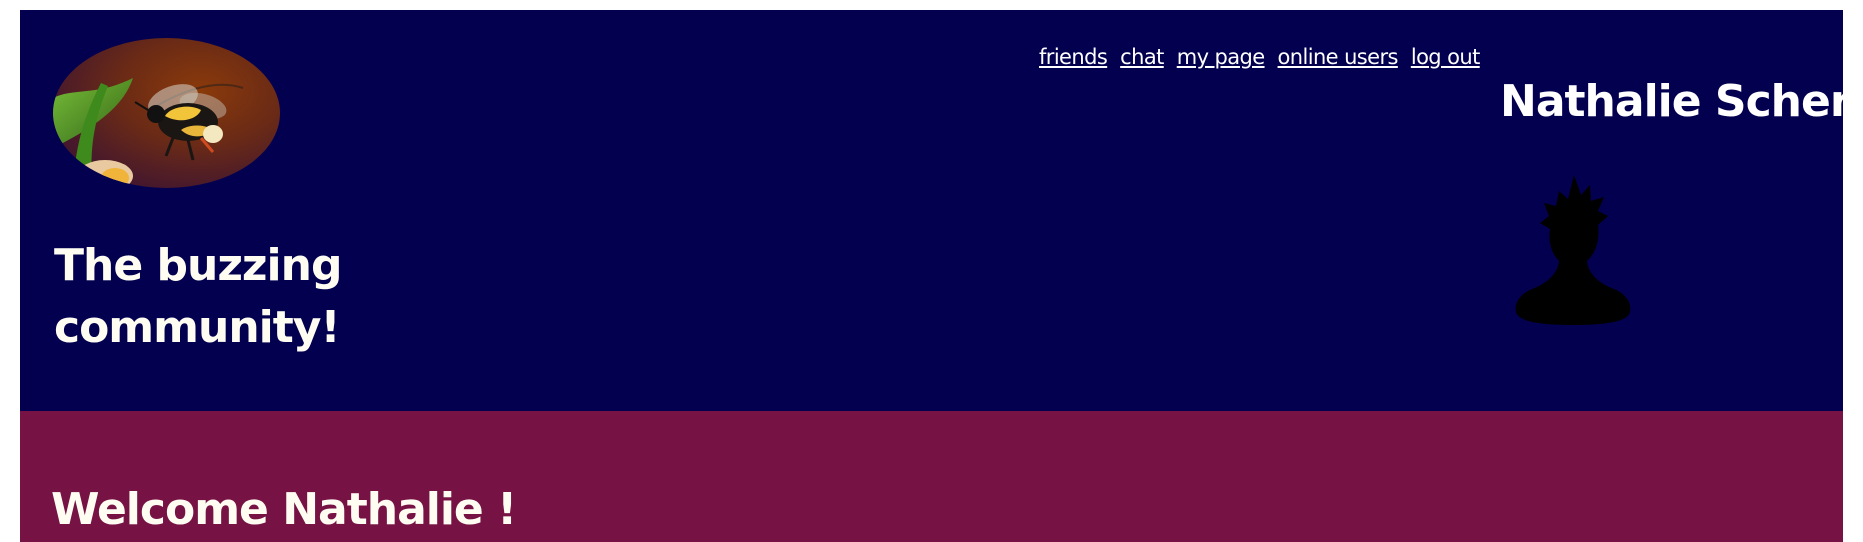 Image resolution: width=1863 pixels, height=542 pixels. What do you see at coordinates (1573, 249) in the screenshot?
I see `user-silhouette-avatar-icon` at bounding box center [1573, 249].